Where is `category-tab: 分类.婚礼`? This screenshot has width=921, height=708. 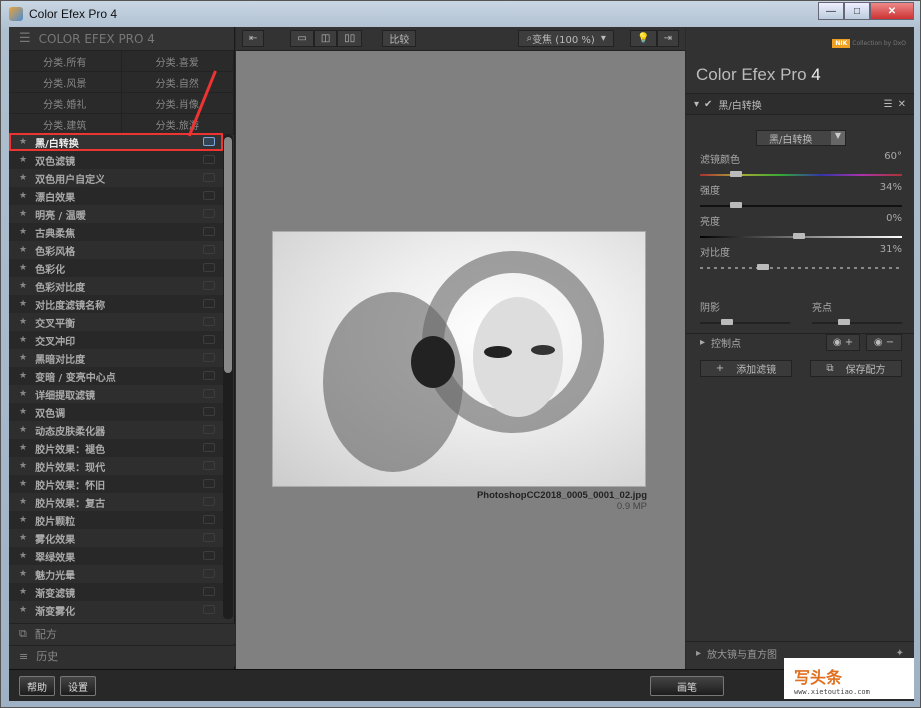 category-tab: 分类.婚礼 is located at coordinates (65, 103).